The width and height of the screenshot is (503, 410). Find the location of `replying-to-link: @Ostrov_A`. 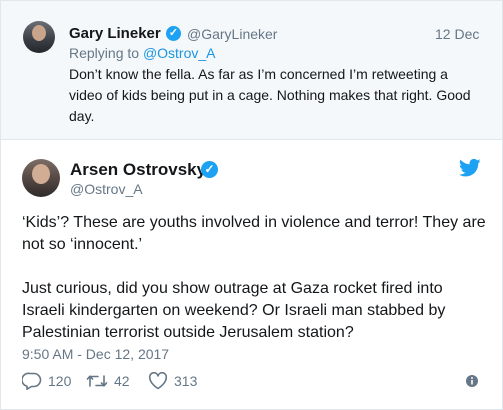

replying-to-link: @Ostrov_A is located at coordinates (179, 53).